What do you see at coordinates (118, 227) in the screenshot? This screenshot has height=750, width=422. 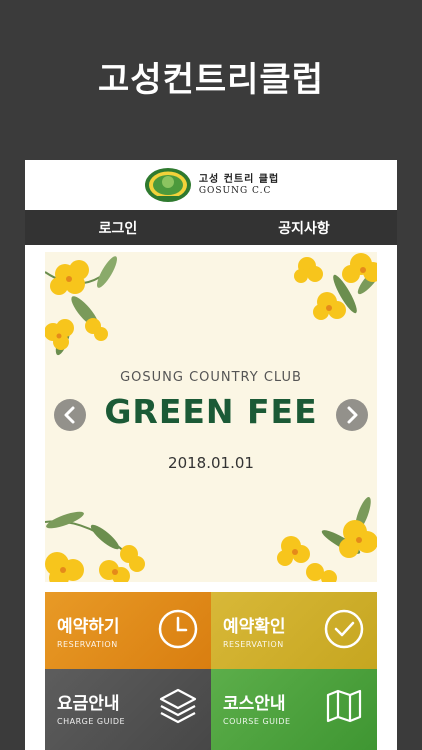 I see `login-link: 로그인` at bounding box center [118, 227].